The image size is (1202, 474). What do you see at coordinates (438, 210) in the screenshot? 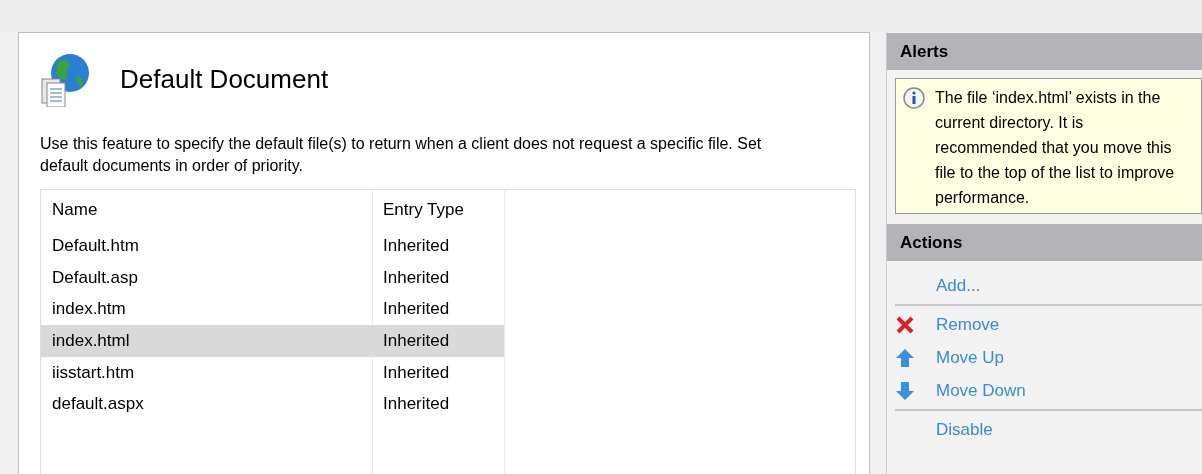
I see `column-header: Entry Type` at bounding box center [438, 210].